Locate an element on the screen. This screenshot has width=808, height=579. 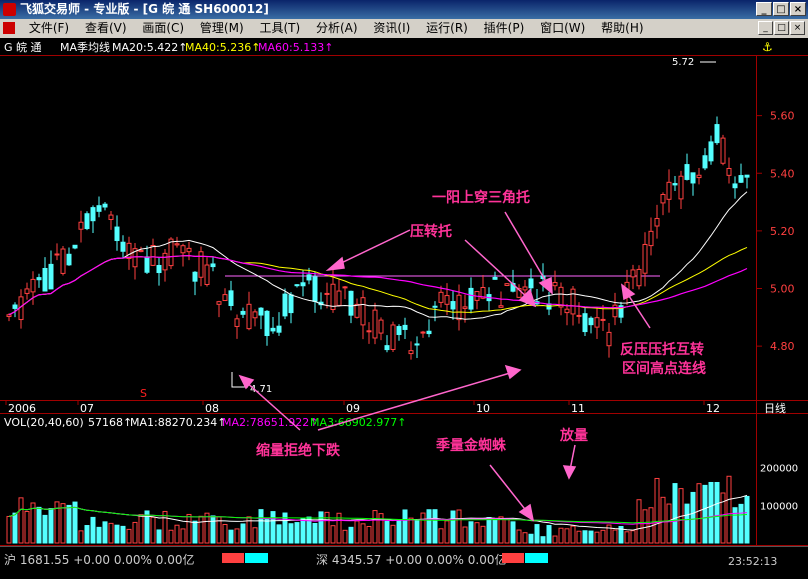
menu-plugins: 插件(P) is located at coordinates (504, 28).